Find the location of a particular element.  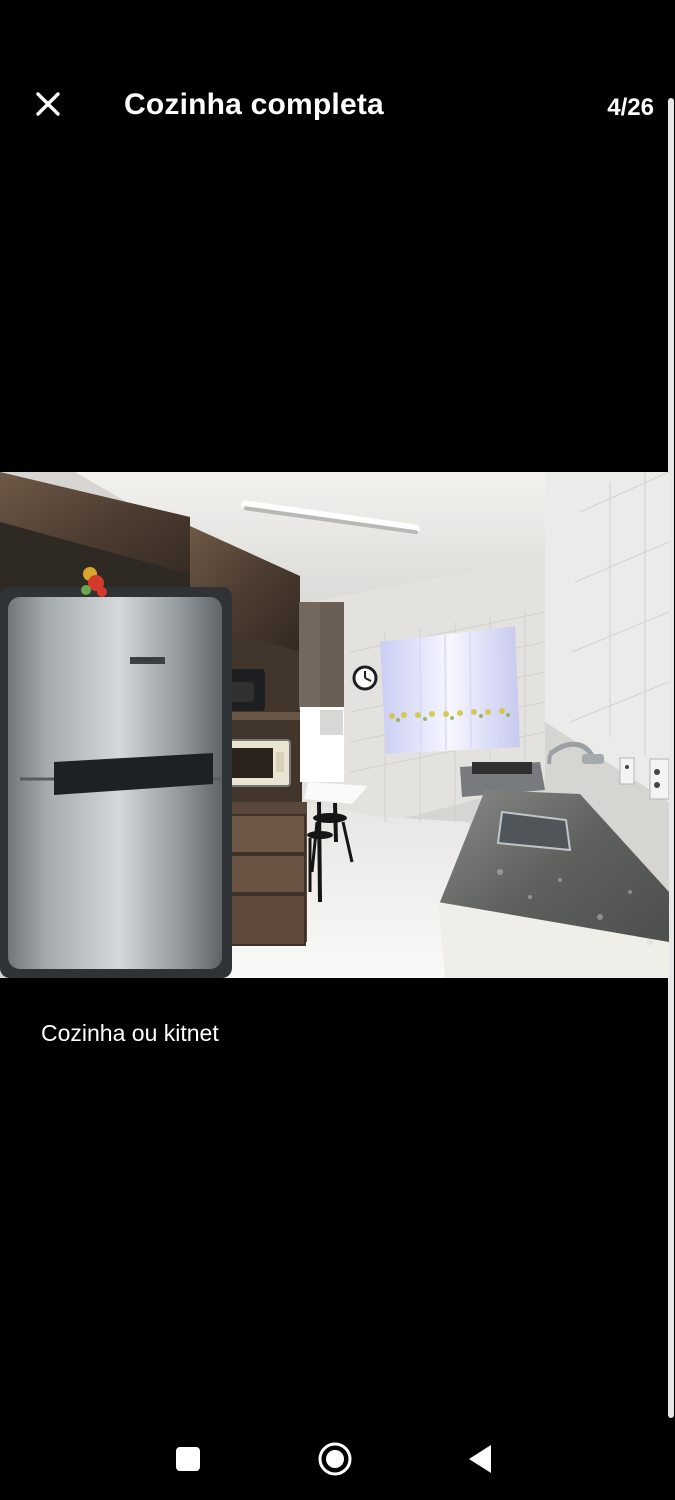

recent-apps-button is located at coordinates (188, 1461).